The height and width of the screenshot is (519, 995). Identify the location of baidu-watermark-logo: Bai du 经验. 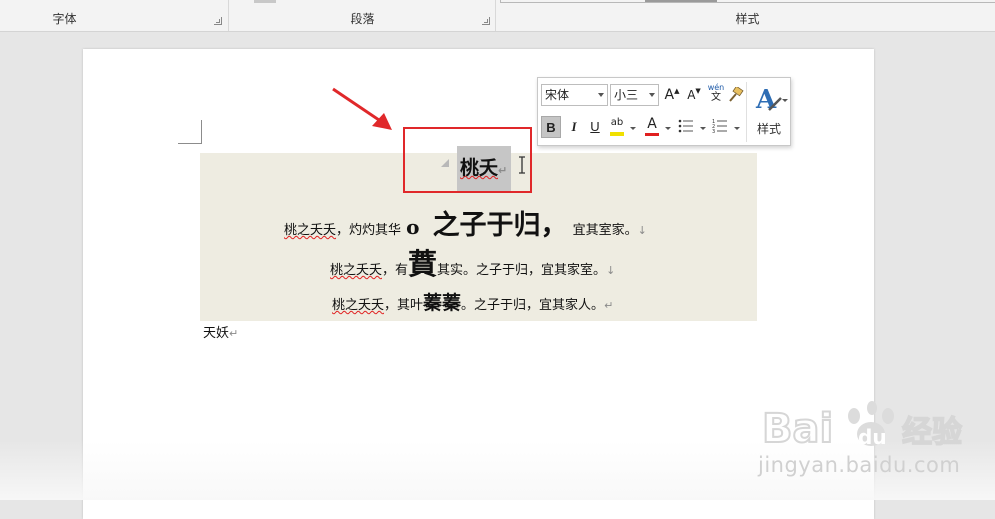
(862, 427).